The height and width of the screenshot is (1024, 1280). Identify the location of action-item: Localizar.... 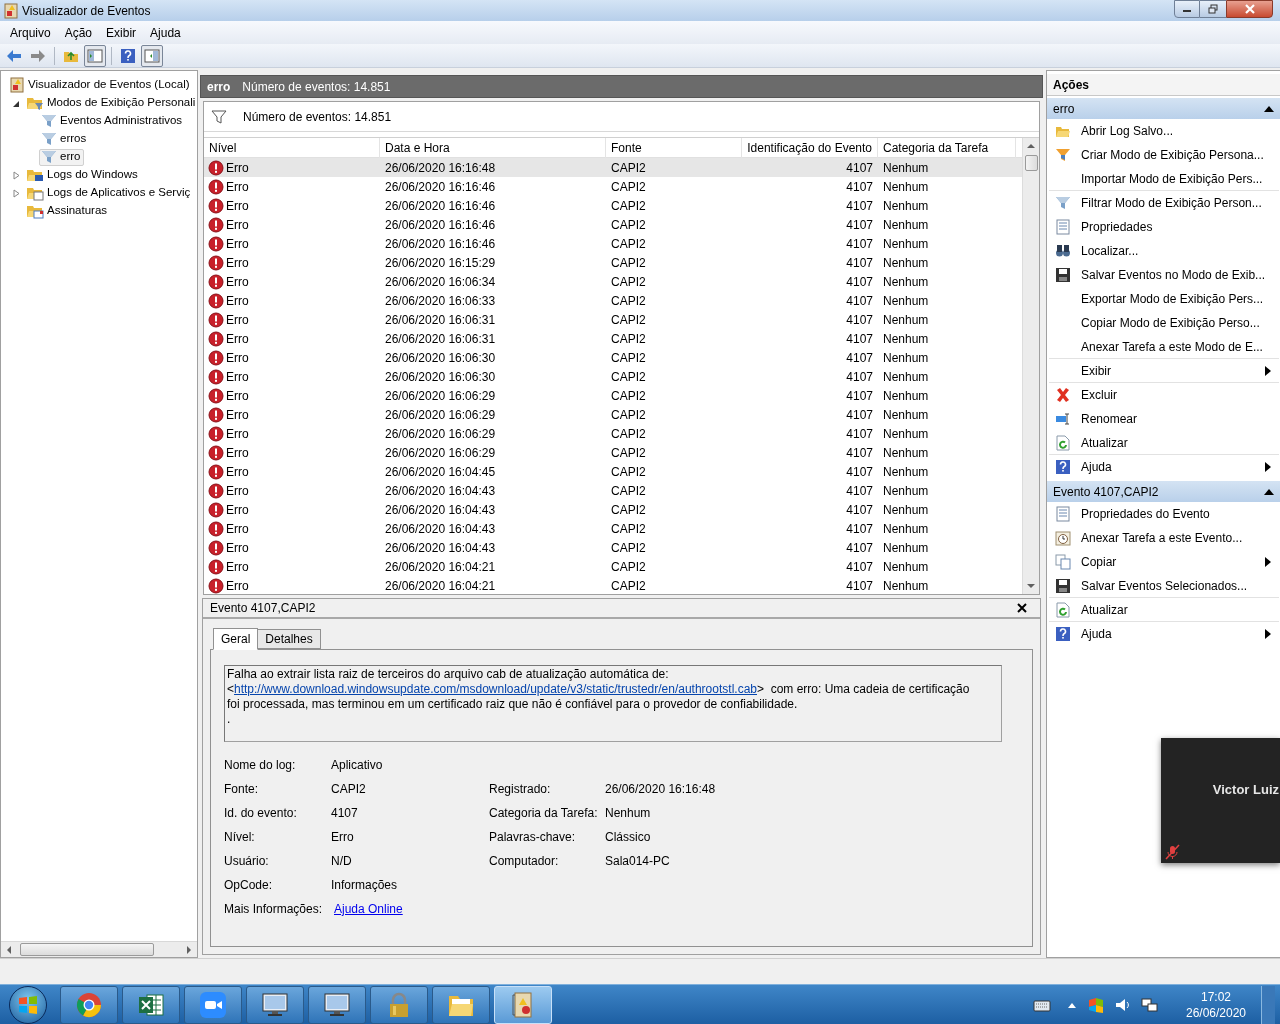
(1164, 251).